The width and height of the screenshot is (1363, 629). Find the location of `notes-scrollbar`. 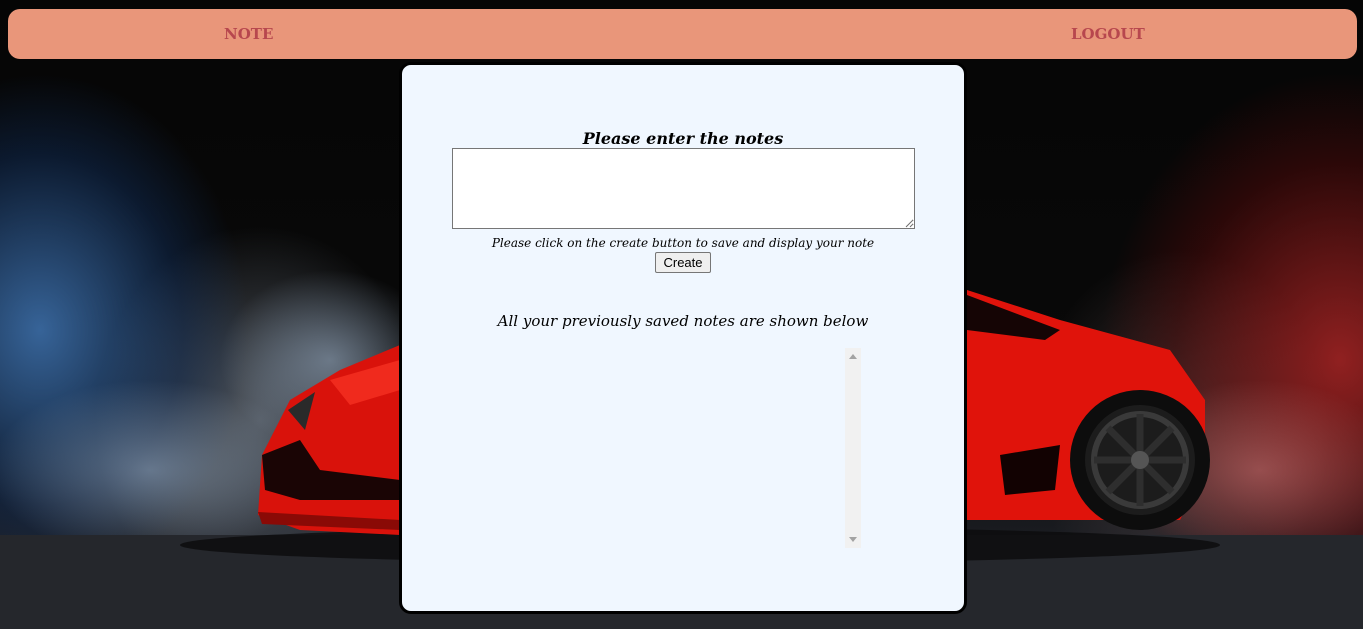

notes-scrollbar is located at coordinates (853, 448).